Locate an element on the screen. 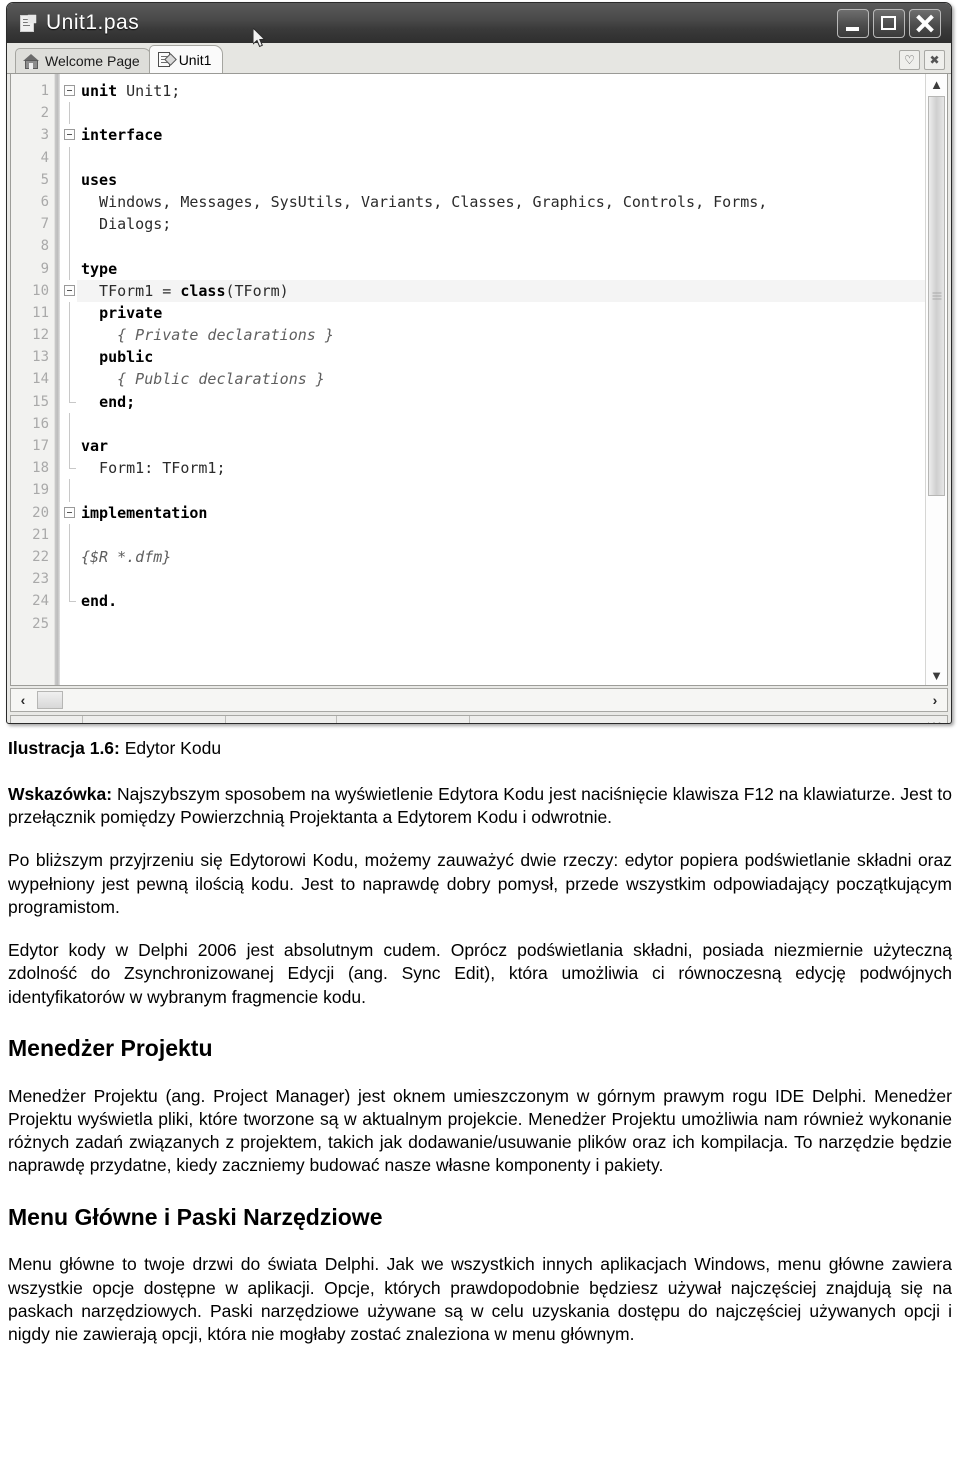 The image size is (960, 1464). line-number: 5 is located at coordinates (44, 179).